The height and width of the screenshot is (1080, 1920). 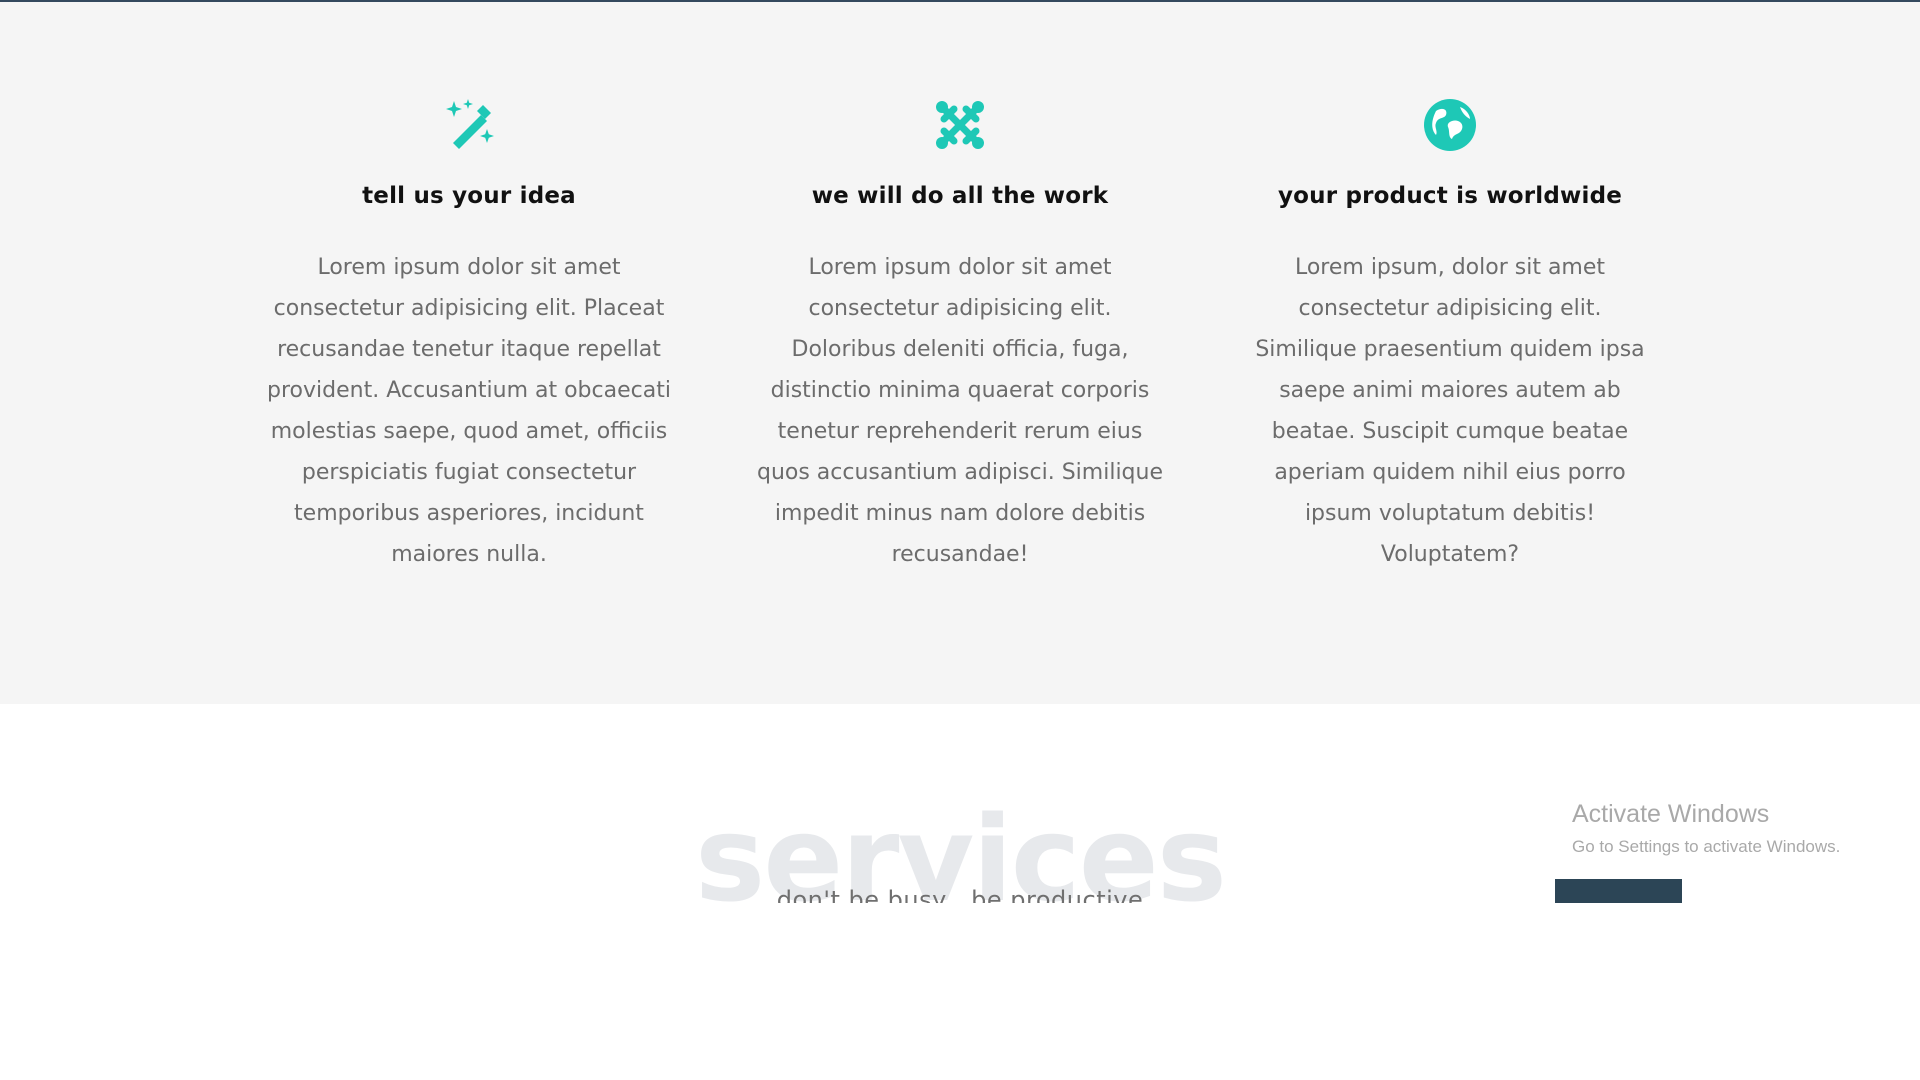 I want to click on feature-title: we will do all the work, so click(x=960, y=196).